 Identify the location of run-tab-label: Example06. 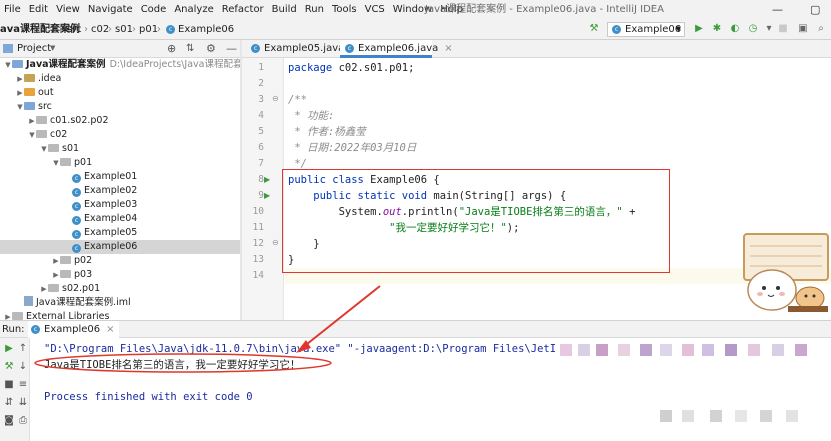
(72, 329).